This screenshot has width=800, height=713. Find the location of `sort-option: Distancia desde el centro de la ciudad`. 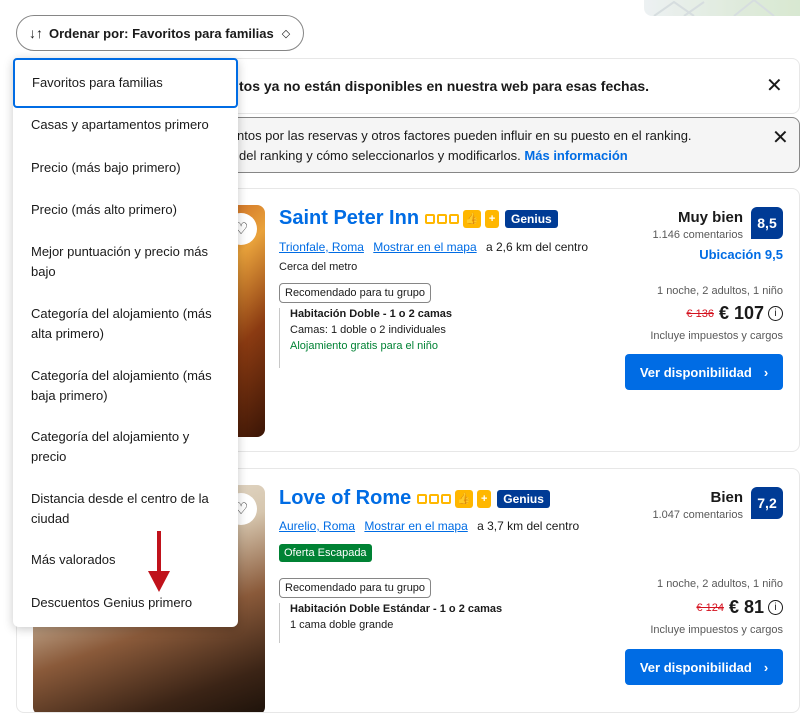

sort-option: Distancia desde el centro de la ciudad is located at coordinates (125, 509).